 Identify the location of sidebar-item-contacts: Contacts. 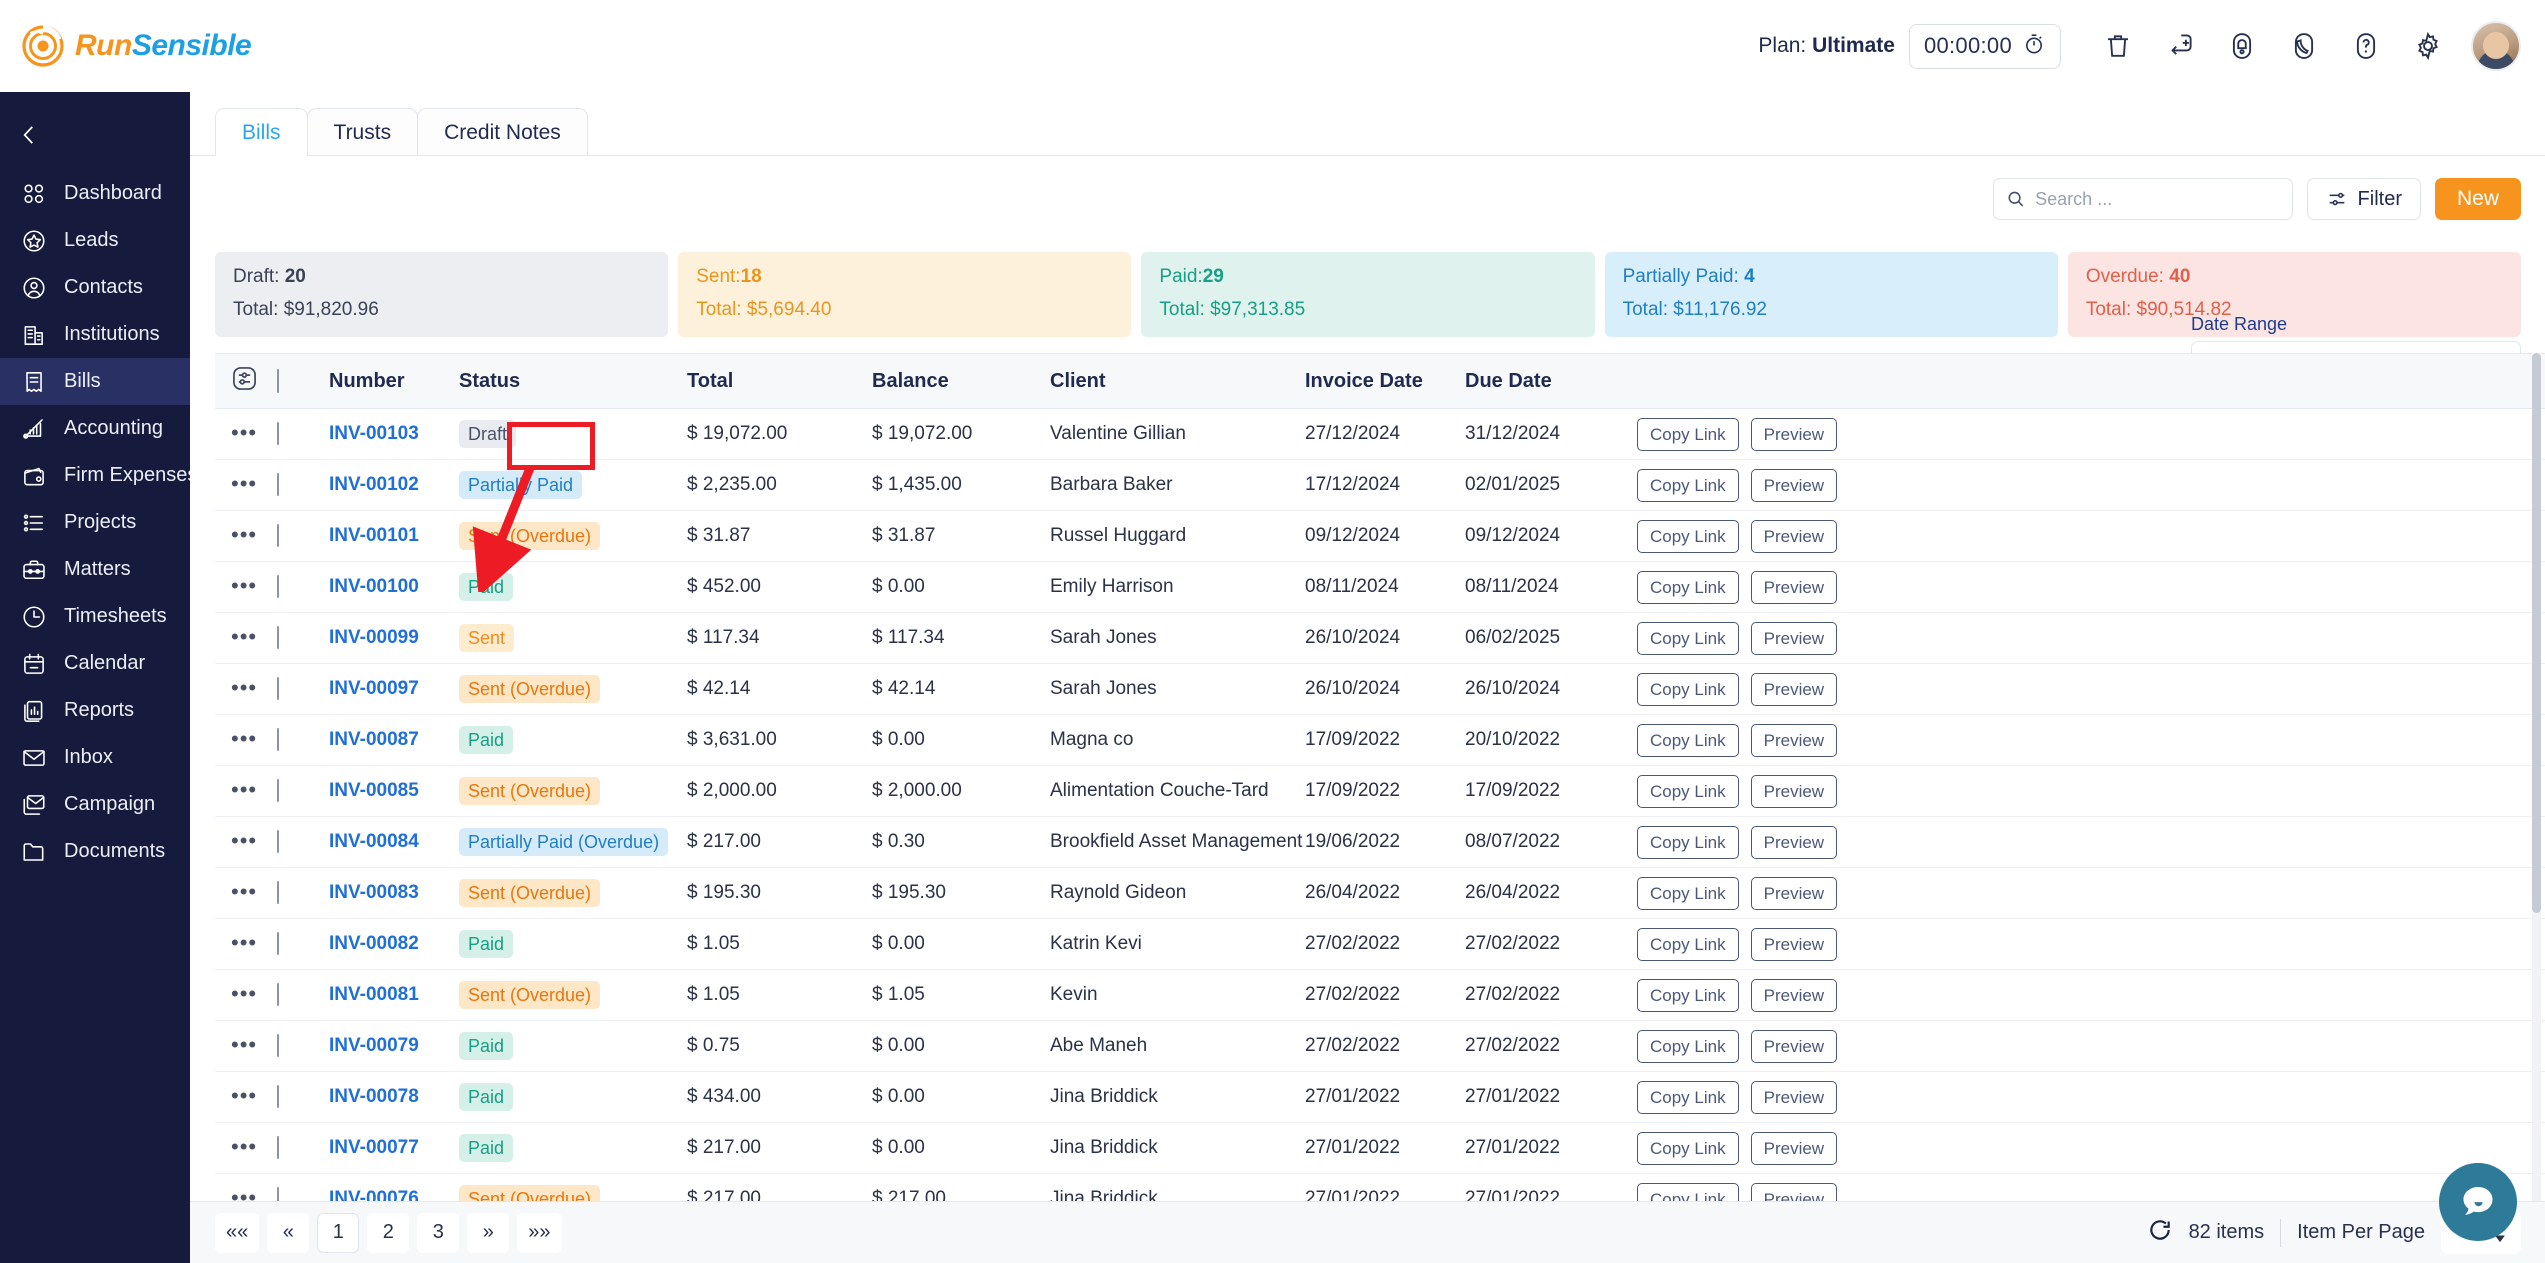
(95, 287).